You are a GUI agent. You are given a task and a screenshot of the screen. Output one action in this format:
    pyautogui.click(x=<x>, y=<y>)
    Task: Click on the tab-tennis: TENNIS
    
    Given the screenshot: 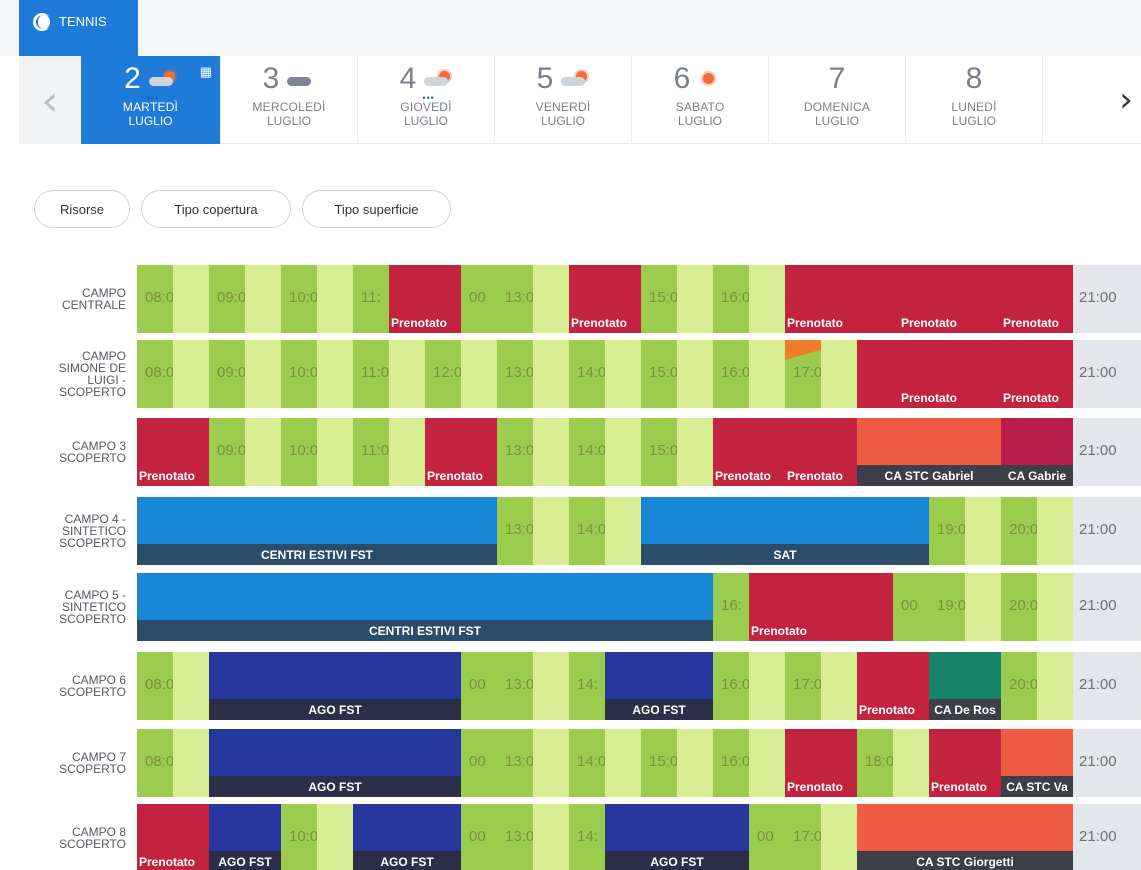 What is the action you would take?
    pyautogui.click(x=78, y=28)
    